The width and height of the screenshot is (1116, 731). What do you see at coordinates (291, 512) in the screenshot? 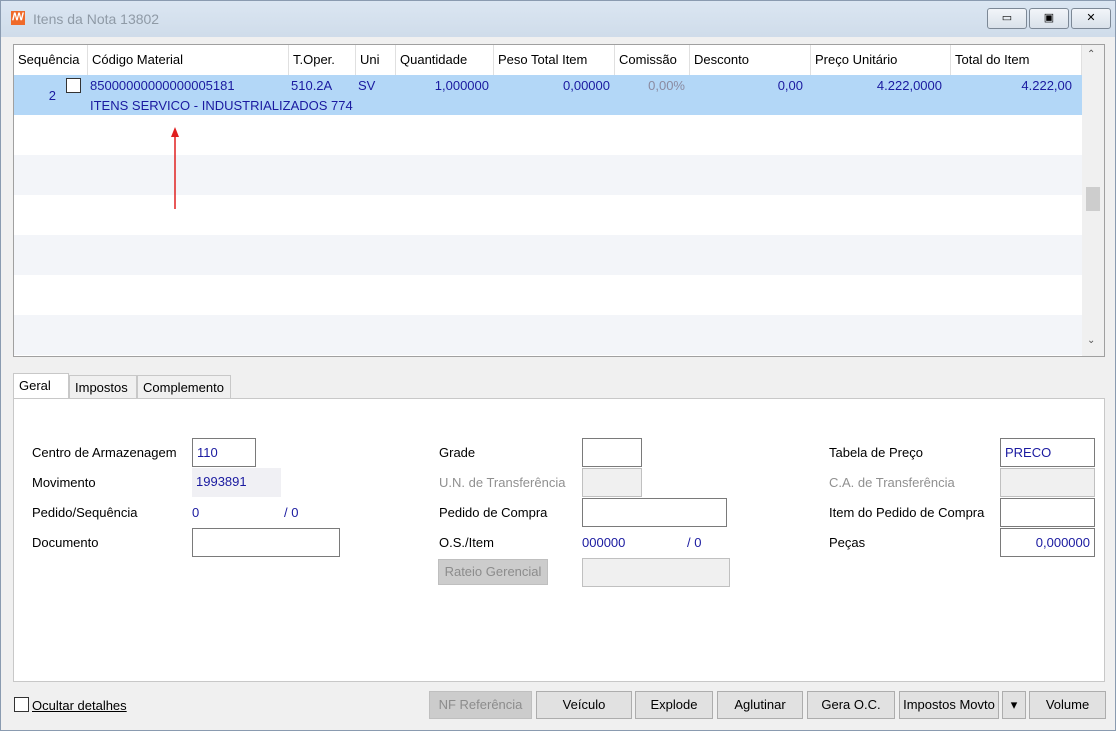
I see `sequencia-value: / 0` at bounding box center [291, 512].